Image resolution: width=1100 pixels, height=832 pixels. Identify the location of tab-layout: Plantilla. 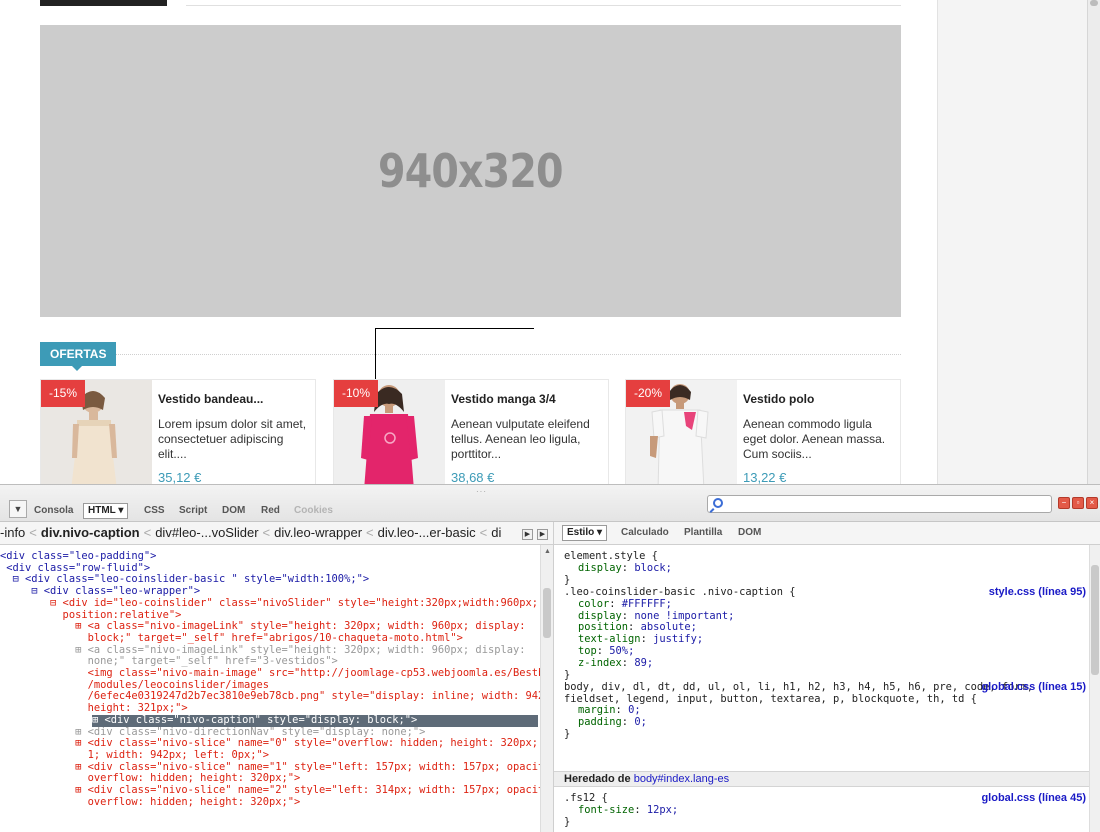
(703, 533).